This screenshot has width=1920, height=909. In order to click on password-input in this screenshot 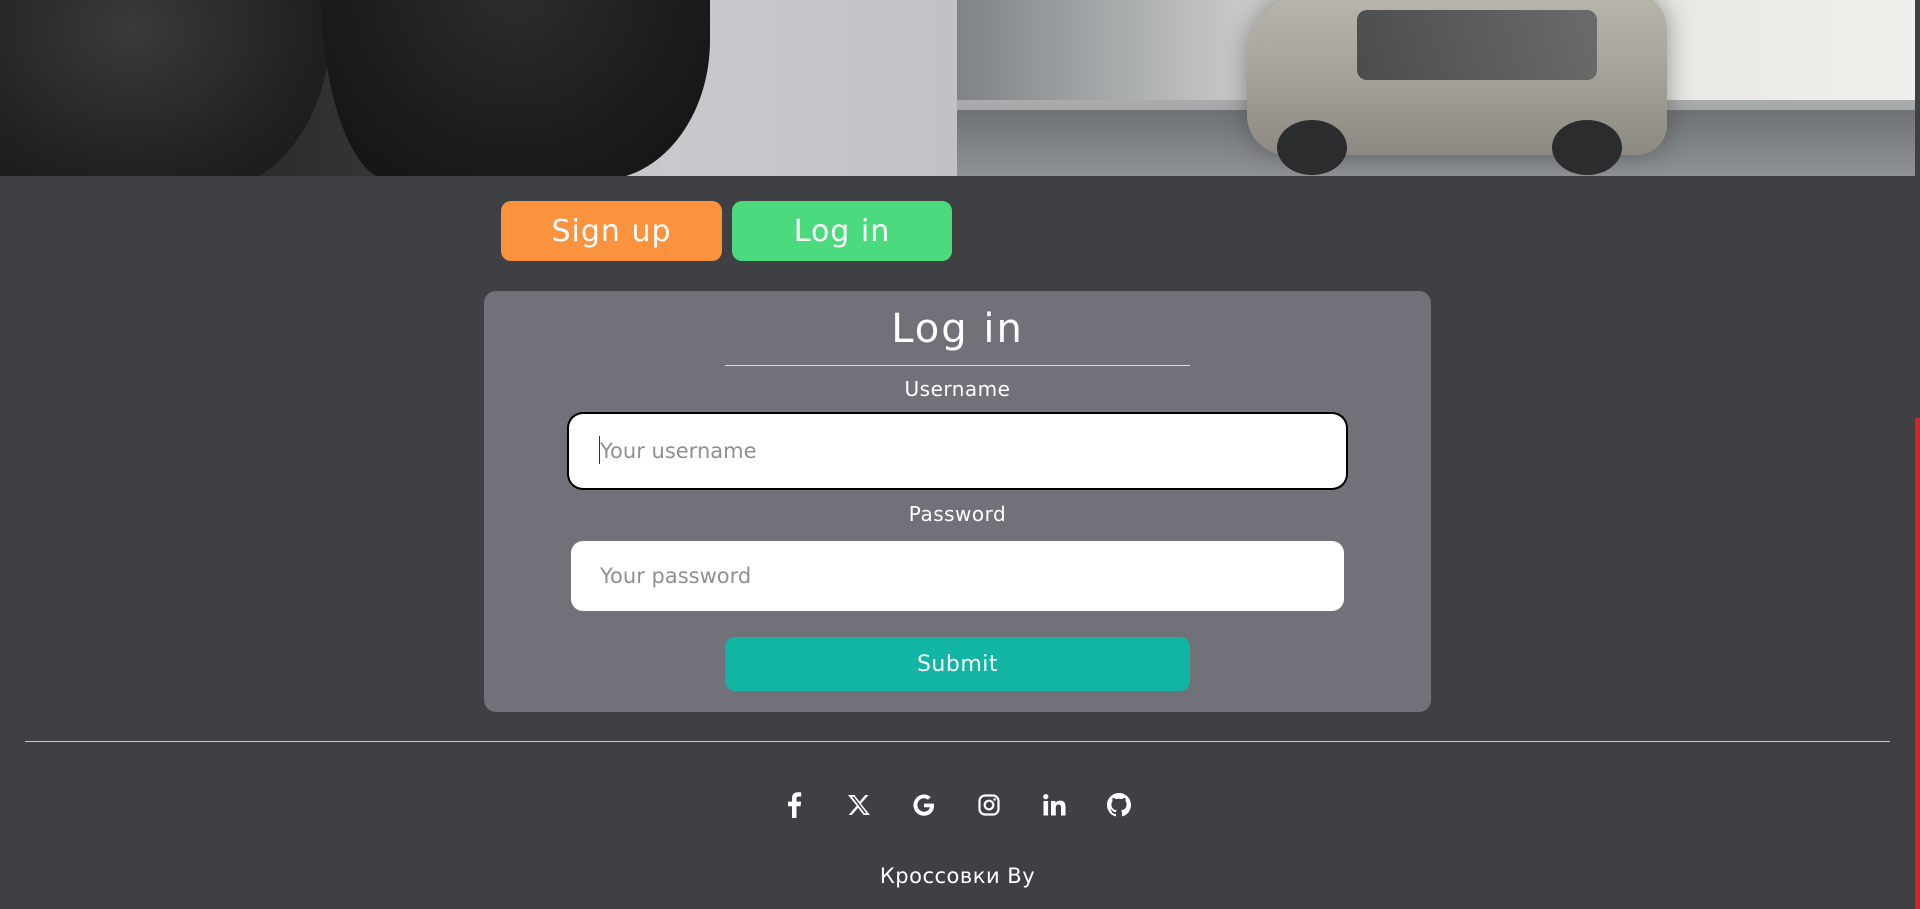, I will do `click(957, 576)`.